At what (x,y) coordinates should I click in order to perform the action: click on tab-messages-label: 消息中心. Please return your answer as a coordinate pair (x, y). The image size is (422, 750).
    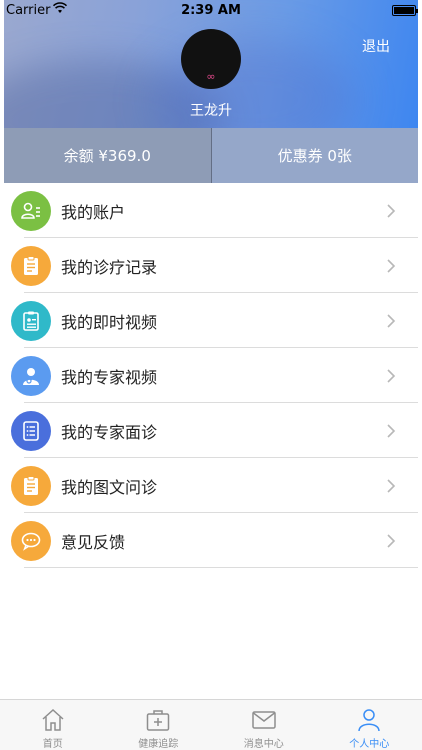
    Looking at the image, I should click on (263, 744).